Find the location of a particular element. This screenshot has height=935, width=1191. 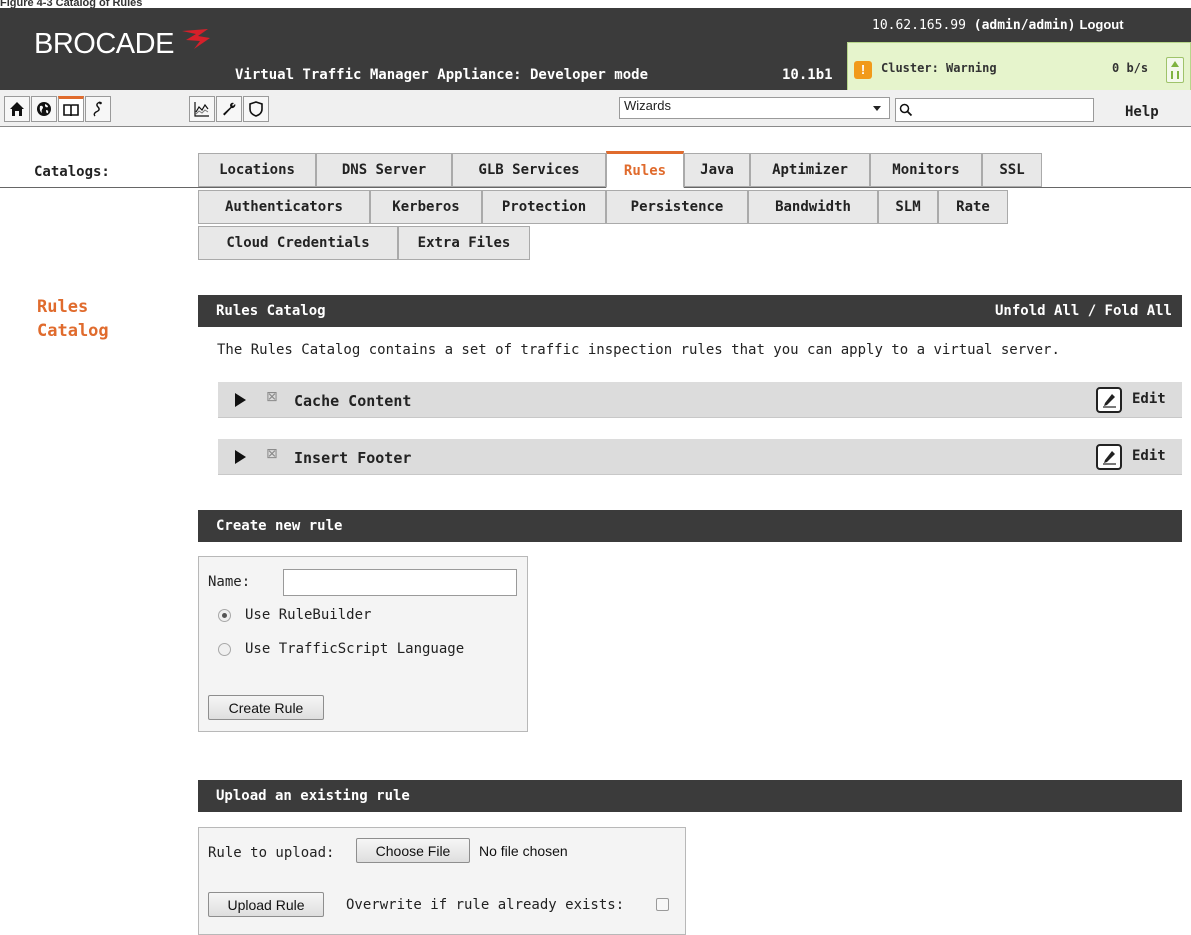

activity-button is located at coordinates (202, 109).